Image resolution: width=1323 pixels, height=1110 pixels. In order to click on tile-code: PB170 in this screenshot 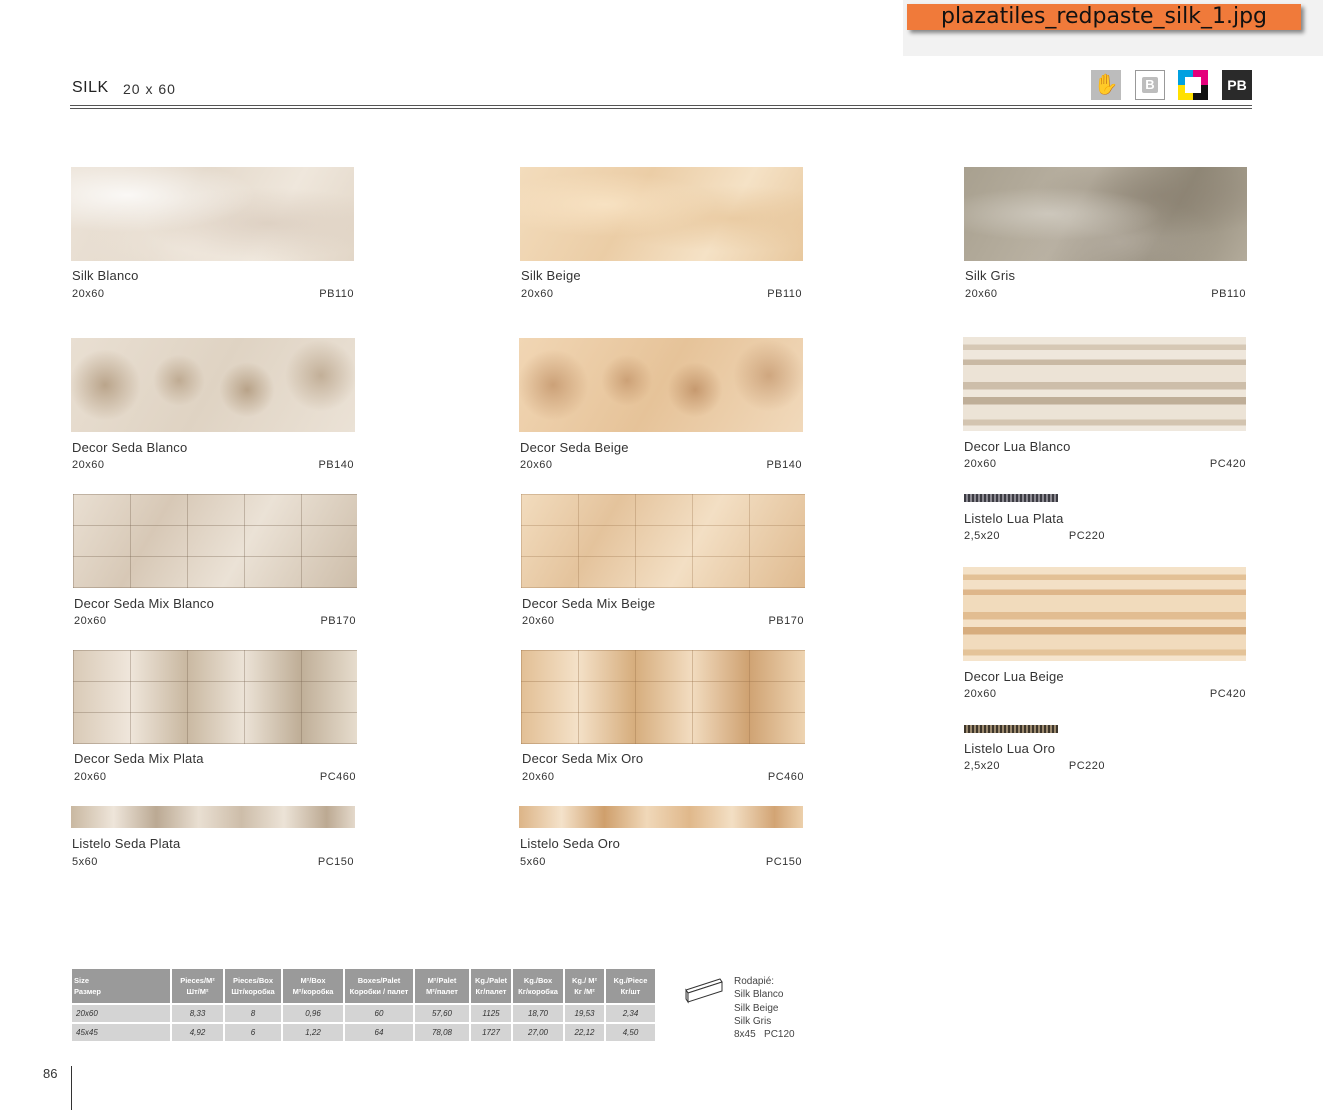, I will do `click(786, 621)`.